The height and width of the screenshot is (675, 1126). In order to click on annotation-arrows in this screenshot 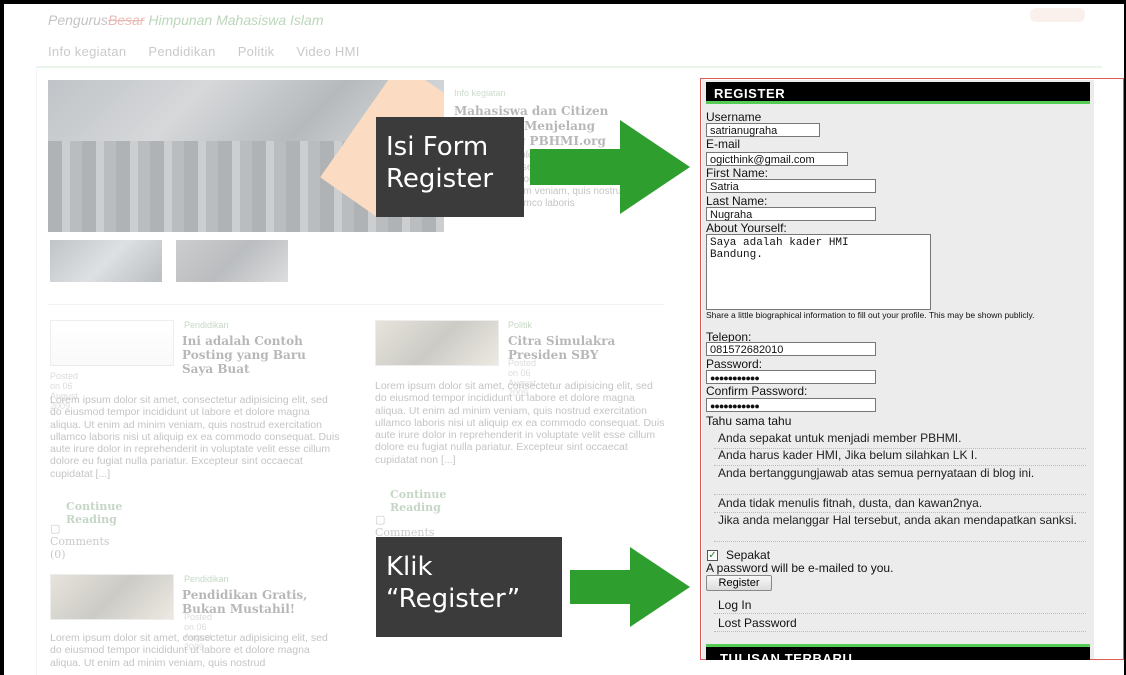, I will do `click(610, 373)`.